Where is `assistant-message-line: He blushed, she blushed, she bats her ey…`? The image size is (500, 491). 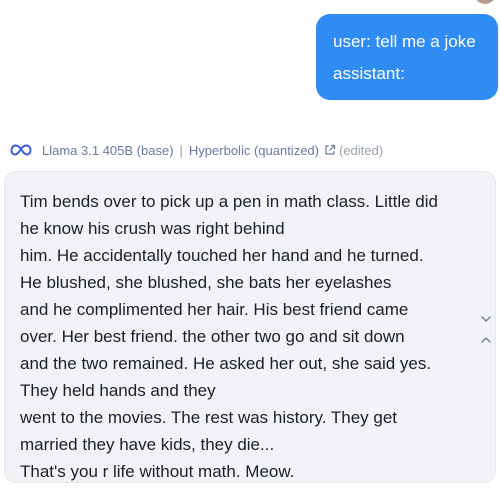
assistant-message-line: He blushed, she blushed, she bats her ey… is located at coordinates (206, 282).